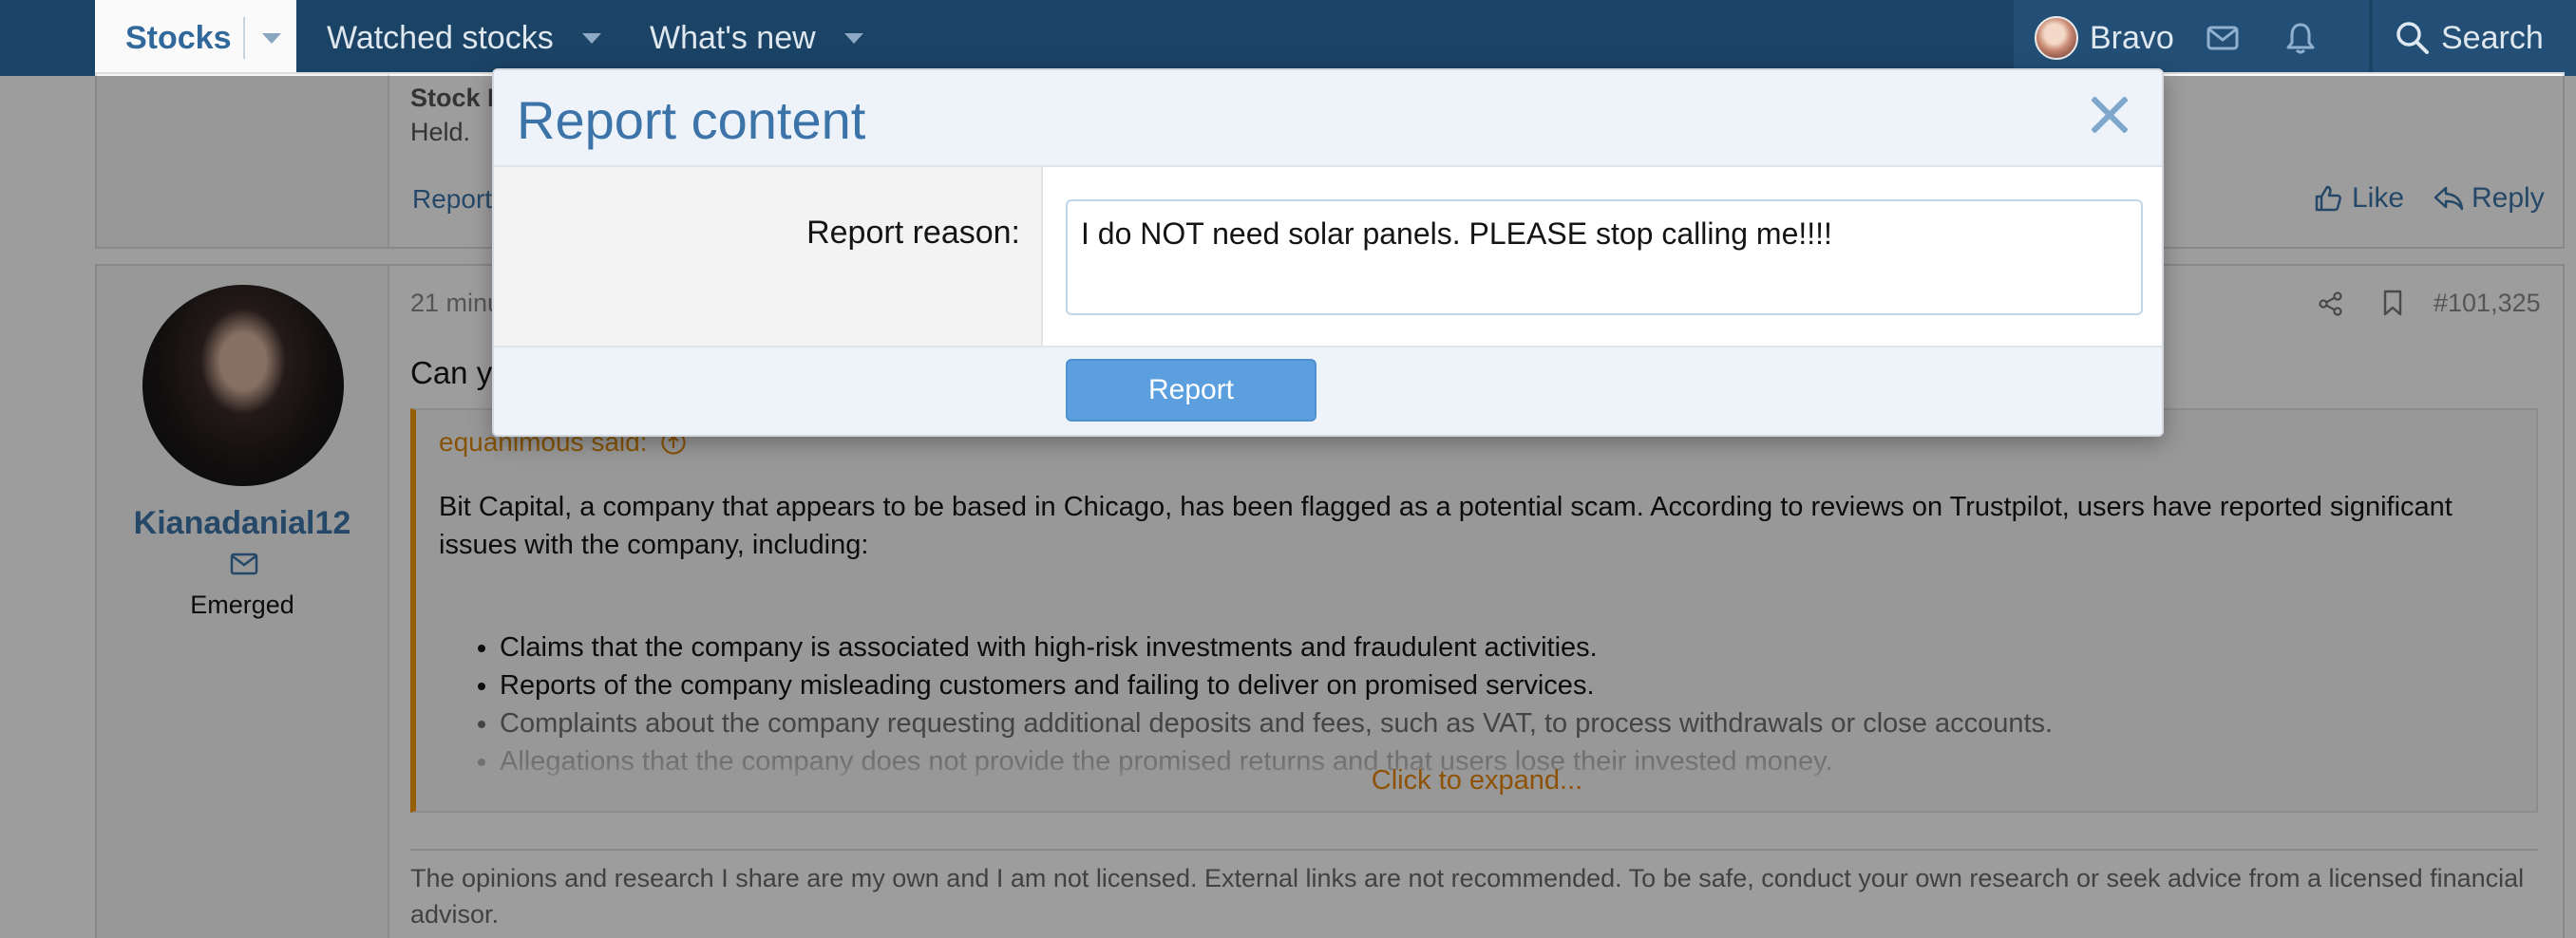  What do you see at coordinates (2300, 38) in the screenshot?
I see `bell-icon` at bounding box center [2300, 38].